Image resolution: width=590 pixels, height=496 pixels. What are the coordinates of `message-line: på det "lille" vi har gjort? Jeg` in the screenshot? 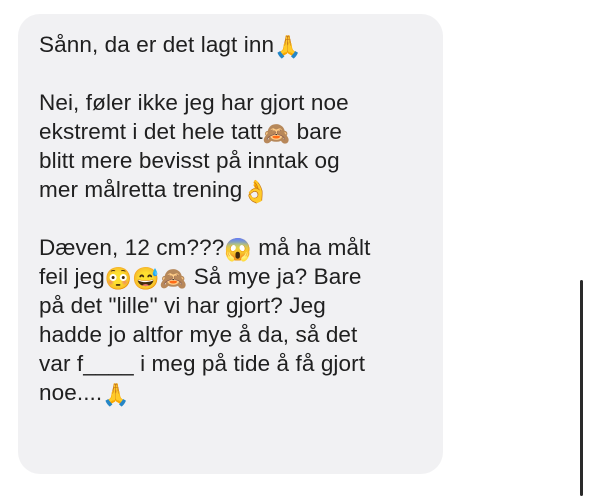 It's located at (182, 305).